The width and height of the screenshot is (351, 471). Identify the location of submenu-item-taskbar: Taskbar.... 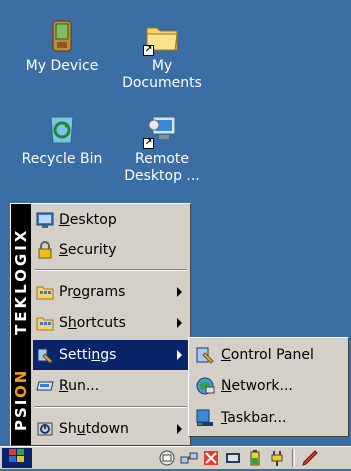
(269, 418).